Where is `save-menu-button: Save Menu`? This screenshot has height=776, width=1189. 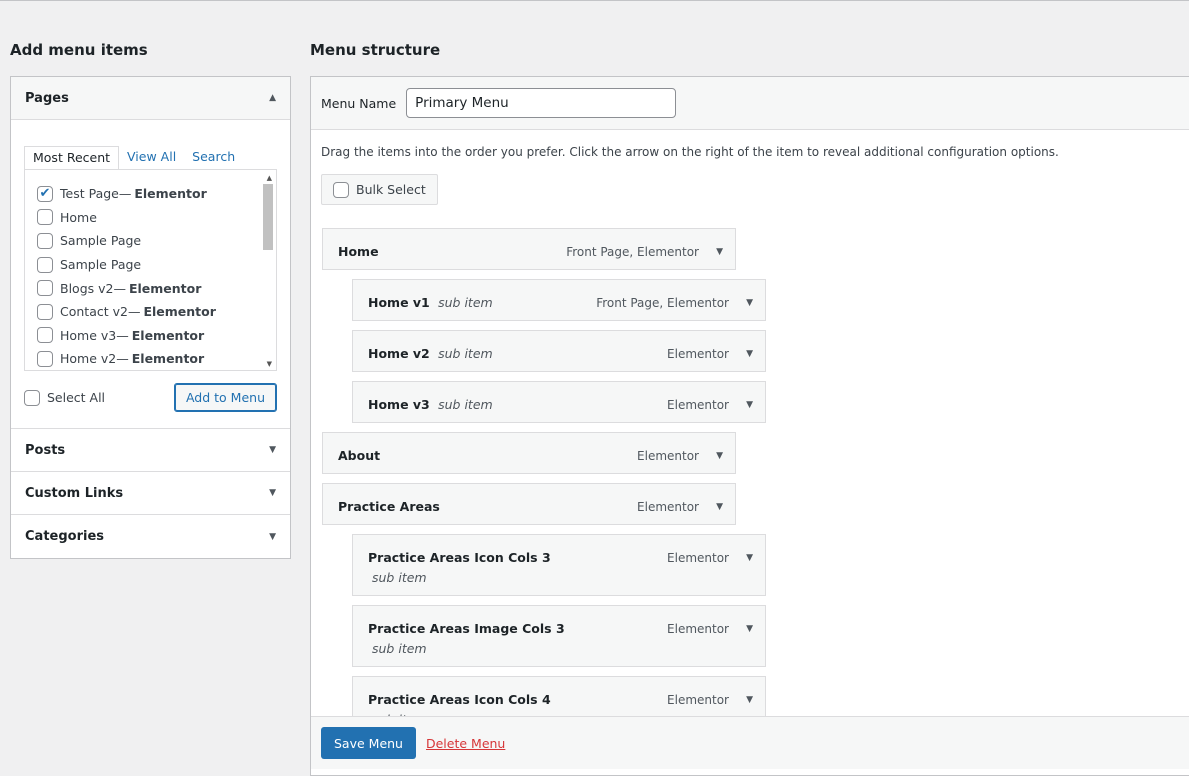
save-menu-button: Save Menu is located at coordinates (368, 743).